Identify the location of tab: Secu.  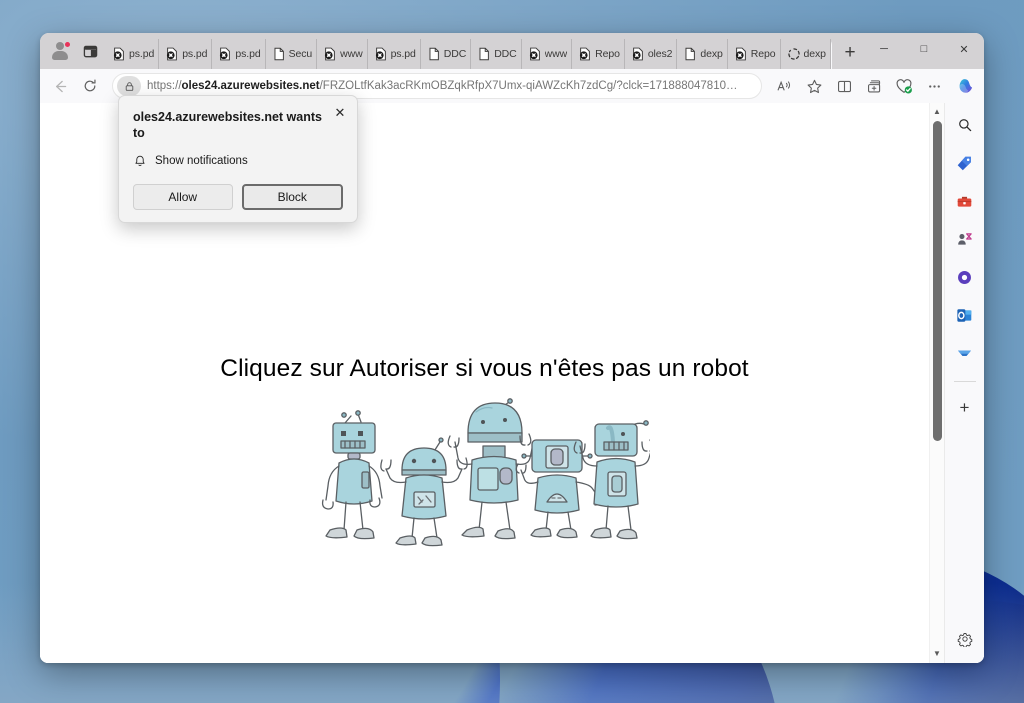
(292, 54).